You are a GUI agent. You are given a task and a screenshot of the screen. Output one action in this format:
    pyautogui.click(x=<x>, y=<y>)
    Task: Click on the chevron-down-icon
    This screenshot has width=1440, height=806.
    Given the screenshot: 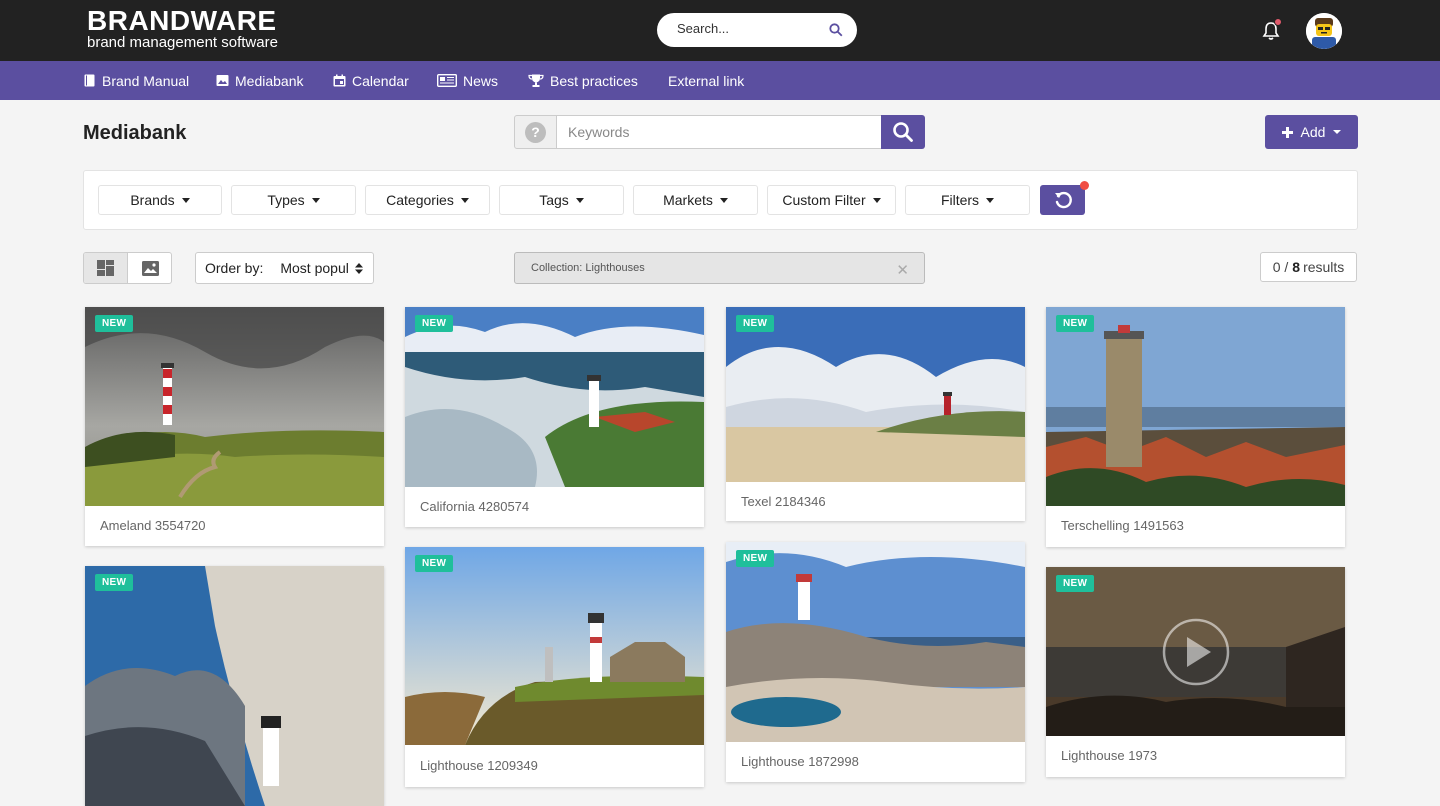 What is the action you would take?
    pyautogui.click(x=1337, y=132)
    